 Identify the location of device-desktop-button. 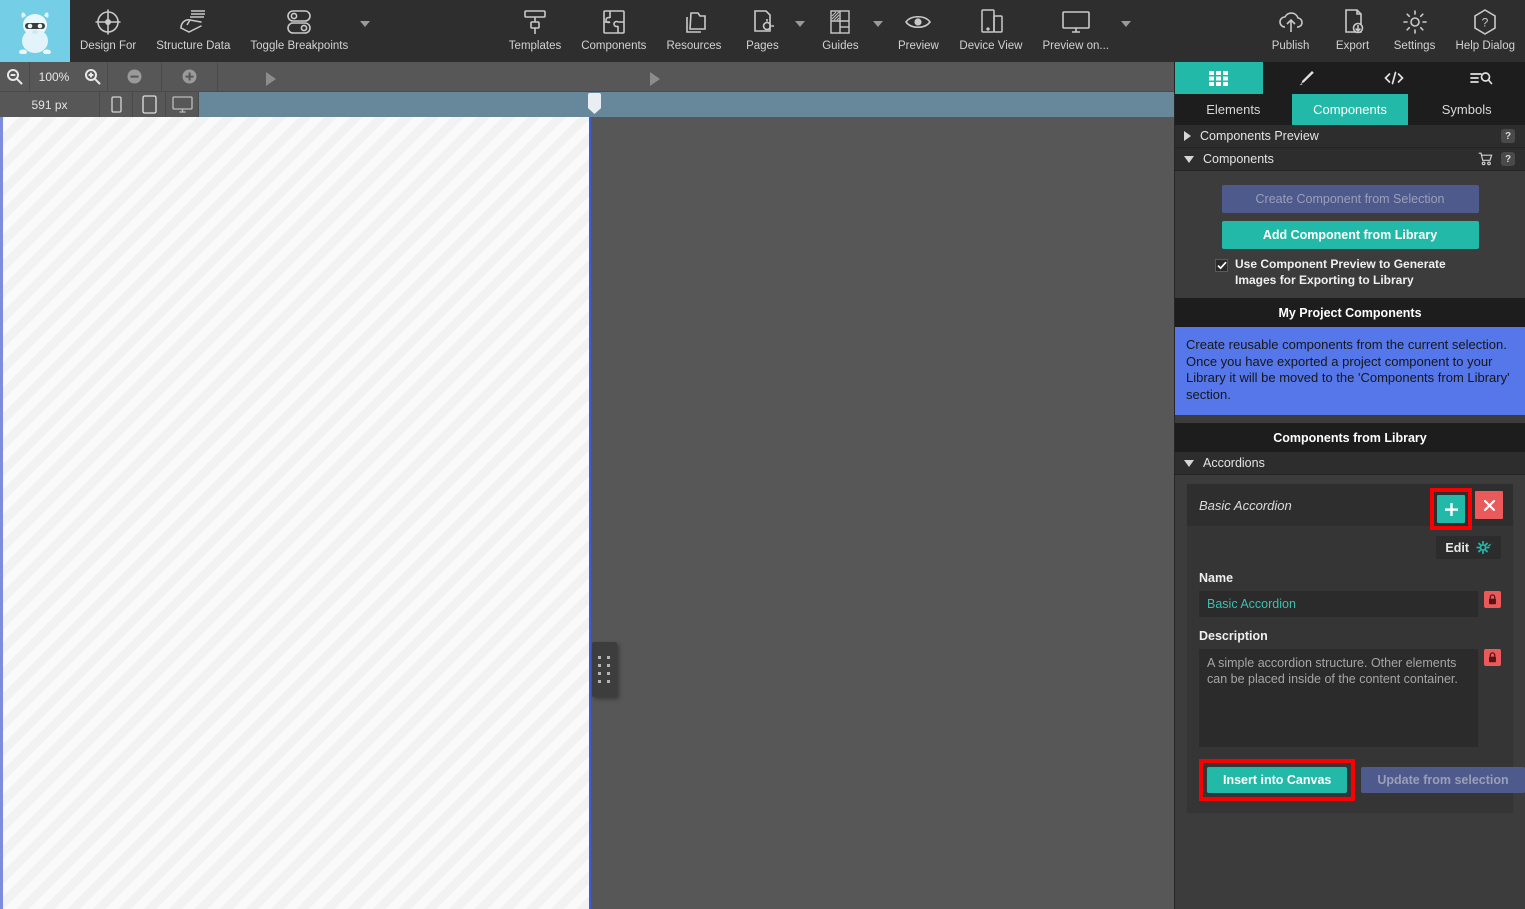
(182, 104).